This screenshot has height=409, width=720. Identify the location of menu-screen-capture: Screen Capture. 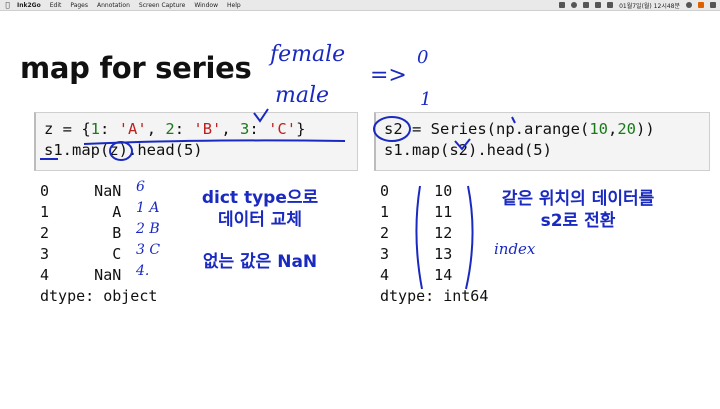
(162, 5).